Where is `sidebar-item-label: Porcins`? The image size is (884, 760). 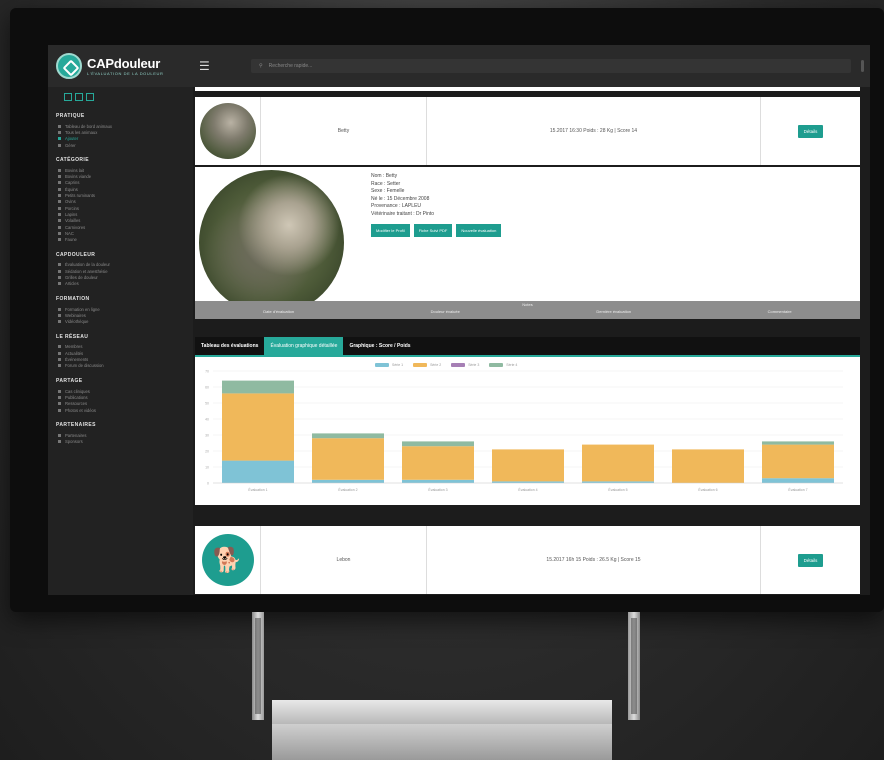
sidebar-item-label: Porcins is located at coordinates (72, 208).